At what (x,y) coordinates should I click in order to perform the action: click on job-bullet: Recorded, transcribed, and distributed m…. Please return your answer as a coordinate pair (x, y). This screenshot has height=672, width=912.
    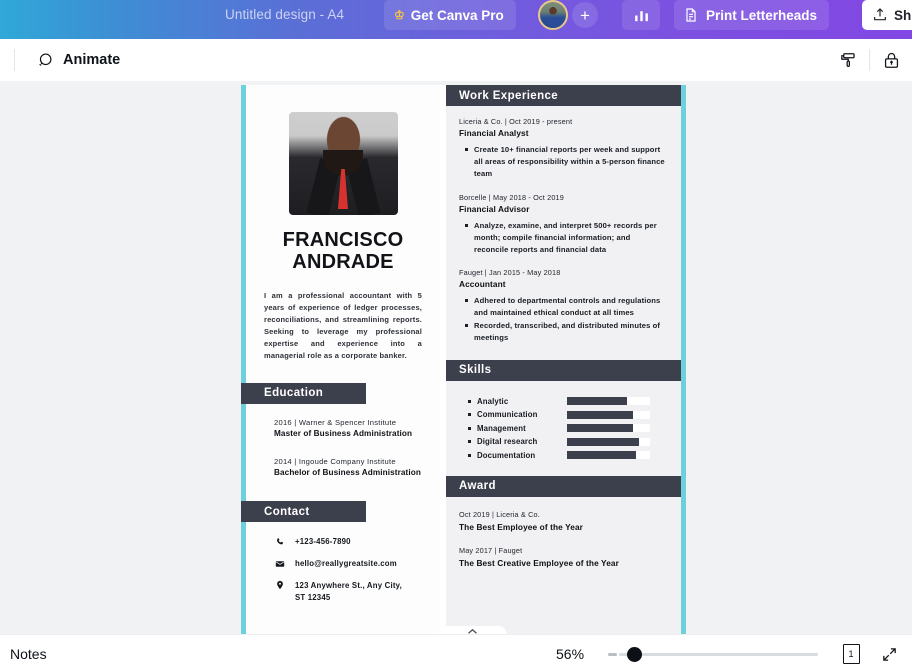
    Looking at the image, I should click on (566, 332).